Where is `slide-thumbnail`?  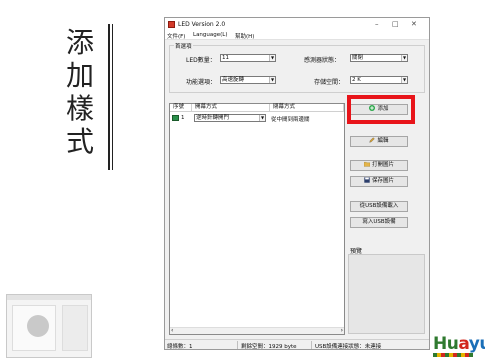 slide-thumbnail is located at coordinates (49, 326).